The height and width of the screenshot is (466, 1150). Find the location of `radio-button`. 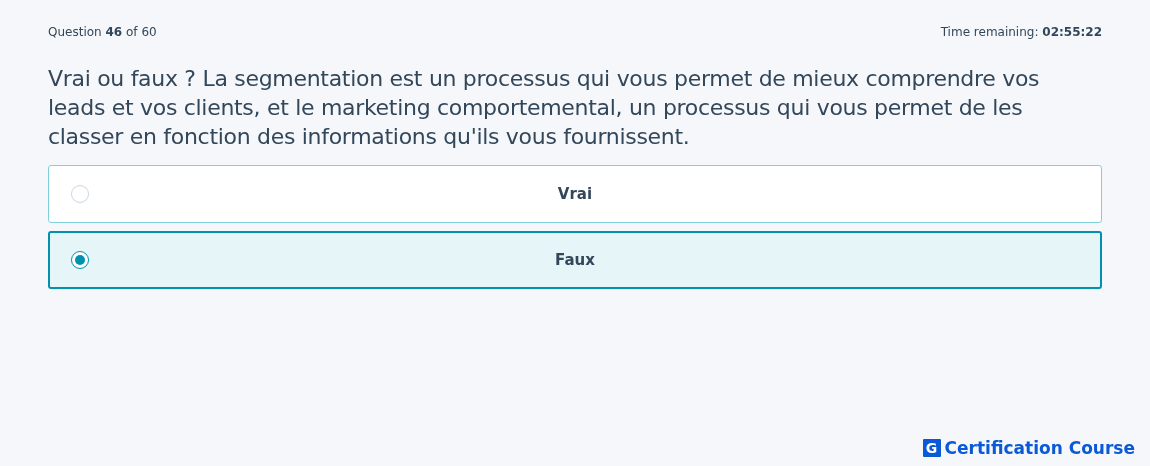

radio-button is located at coordinates (80, 260).